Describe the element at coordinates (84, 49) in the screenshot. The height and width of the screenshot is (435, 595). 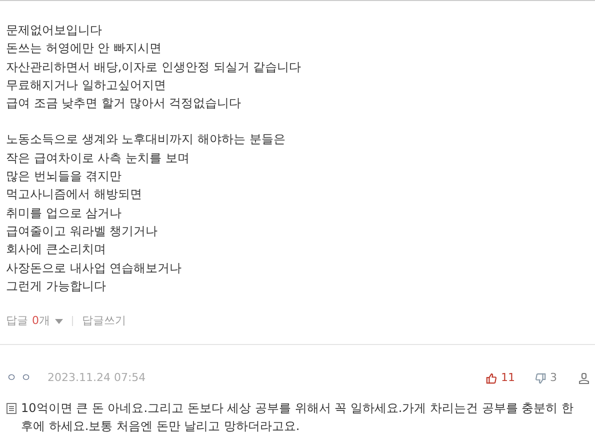
I see `comment-text: 돈쓰는 허영에만 안 빠지시면` at that location.